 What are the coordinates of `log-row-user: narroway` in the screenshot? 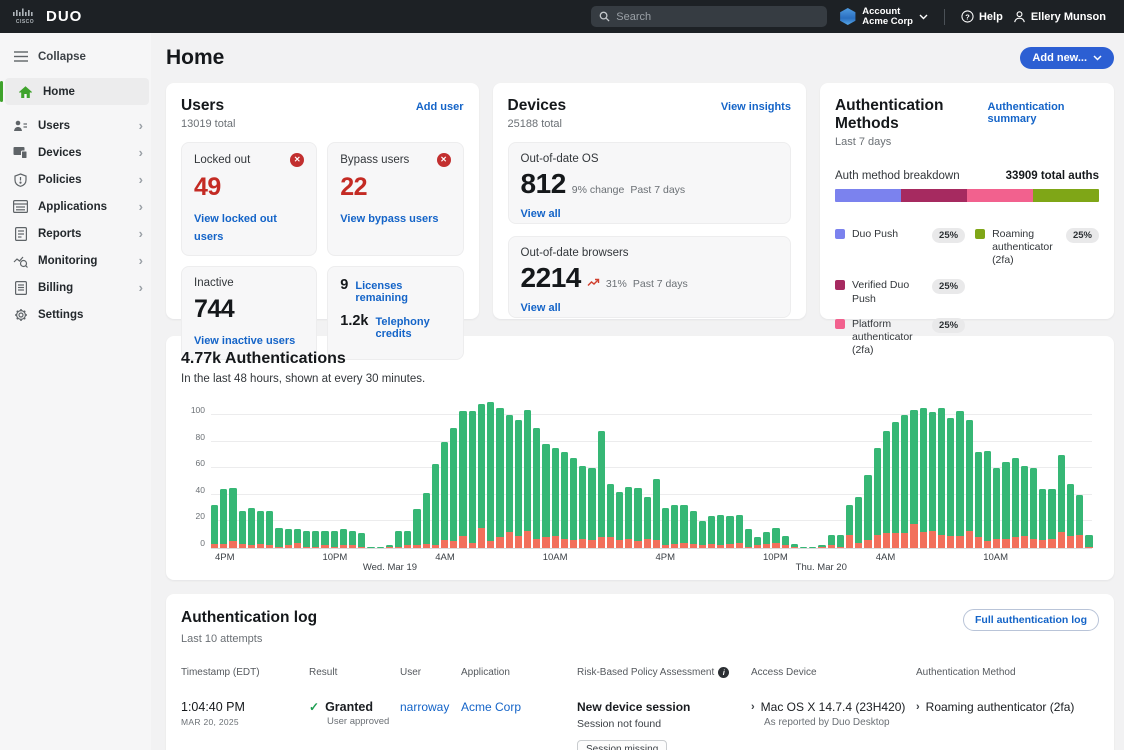 It's located at (430, 714).